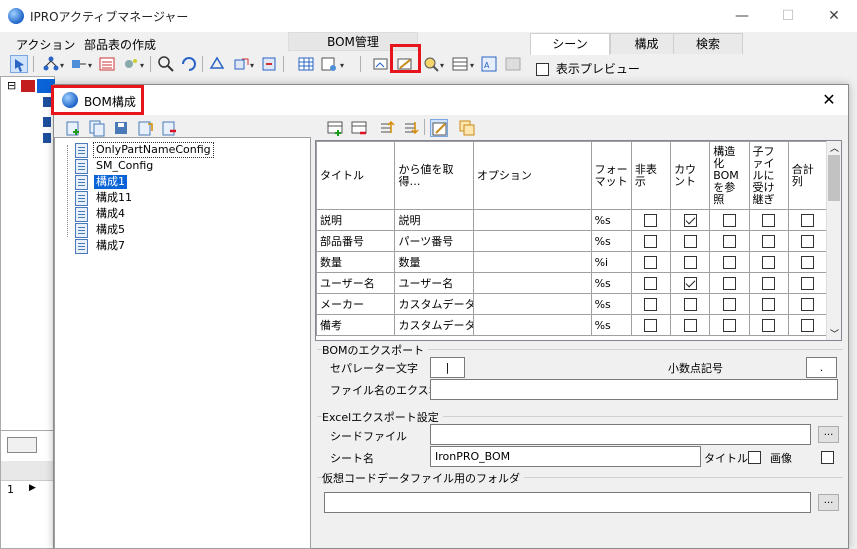  Describe the element at coordinates (356, 241) in the screenshot. I see `cell-title: 部品番号` at that location.